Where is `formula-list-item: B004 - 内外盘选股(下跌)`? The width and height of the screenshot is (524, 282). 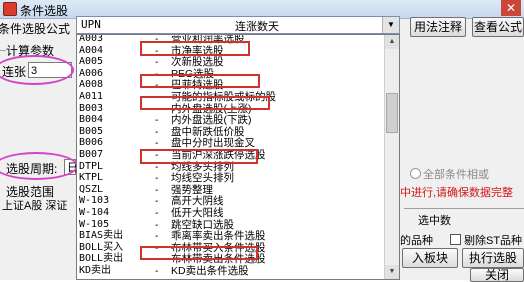
formula-list-item: B004 - 内外盘选股(下跌) is located at coordinates (231, 120).